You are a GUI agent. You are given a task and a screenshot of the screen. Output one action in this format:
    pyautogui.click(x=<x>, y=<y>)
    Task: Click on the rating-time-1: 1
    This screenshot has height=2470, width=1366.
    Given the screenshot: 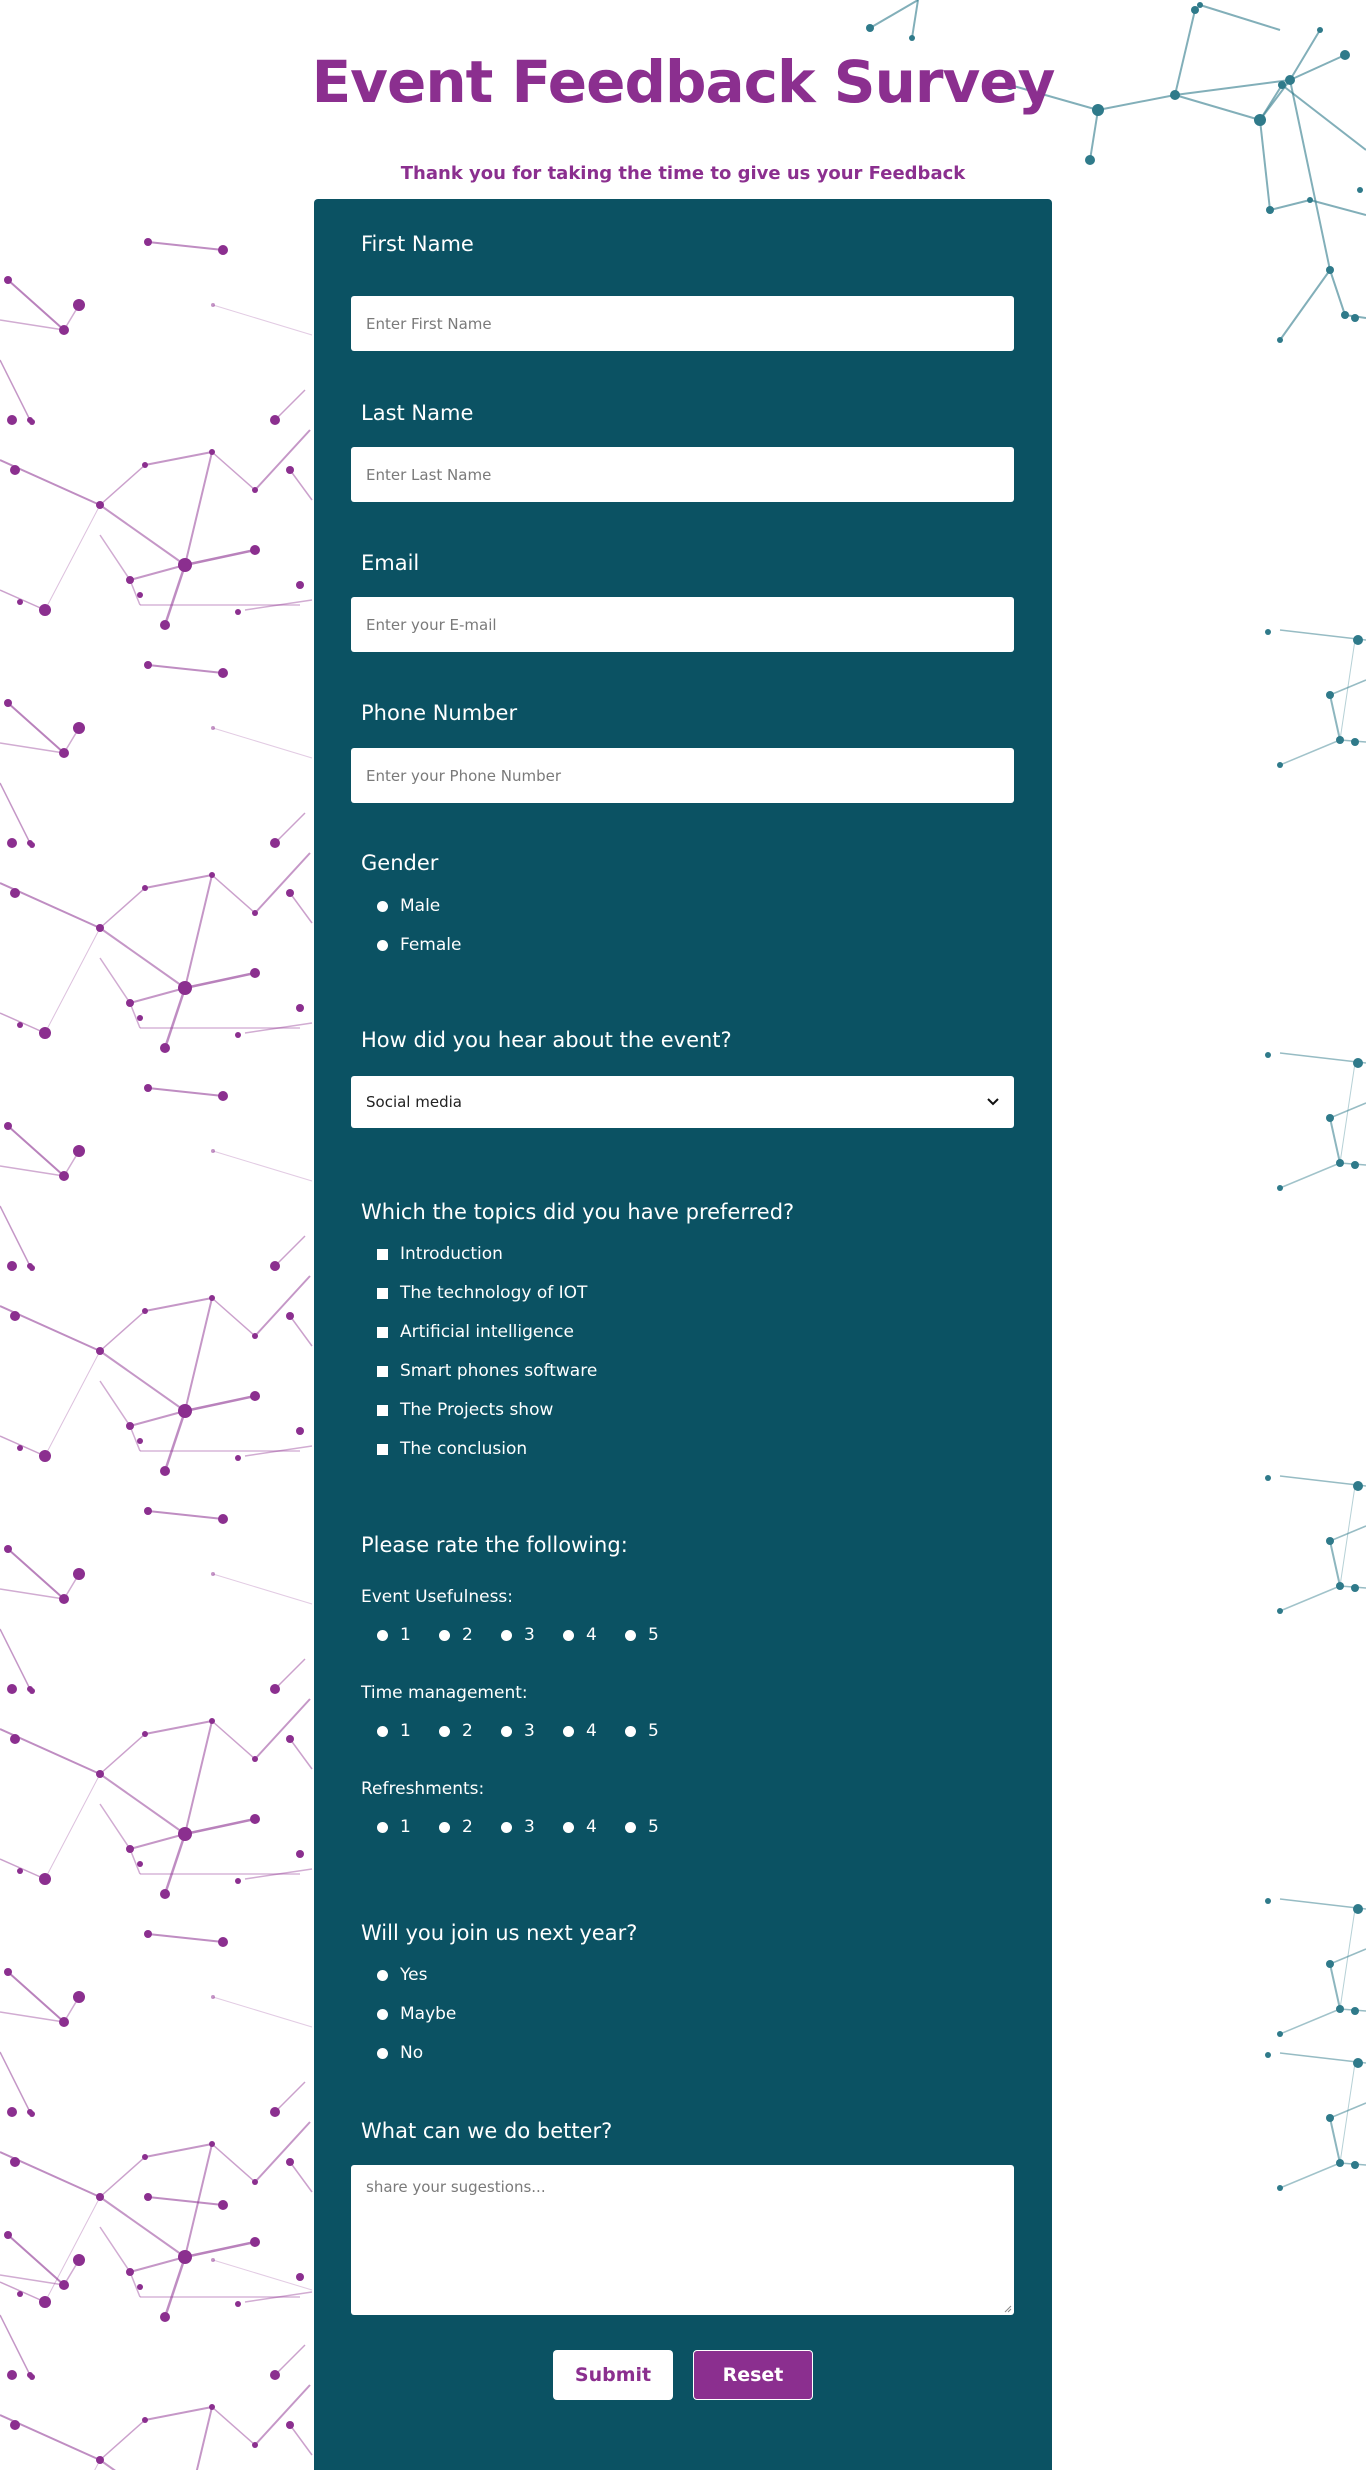 What is the action you would take?
    pyautogui.click(x=394, y=1731)
    